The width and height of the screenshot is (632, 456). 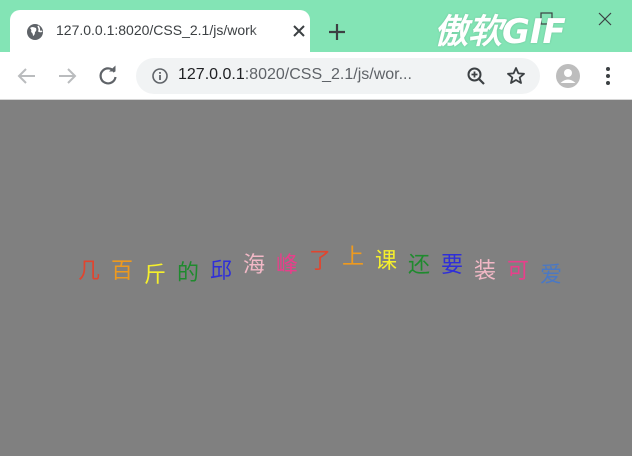 What do you see at coordinates (386, 261) in the screenshot?
I see `wave-char: 课` at bounding box center [386, 261].